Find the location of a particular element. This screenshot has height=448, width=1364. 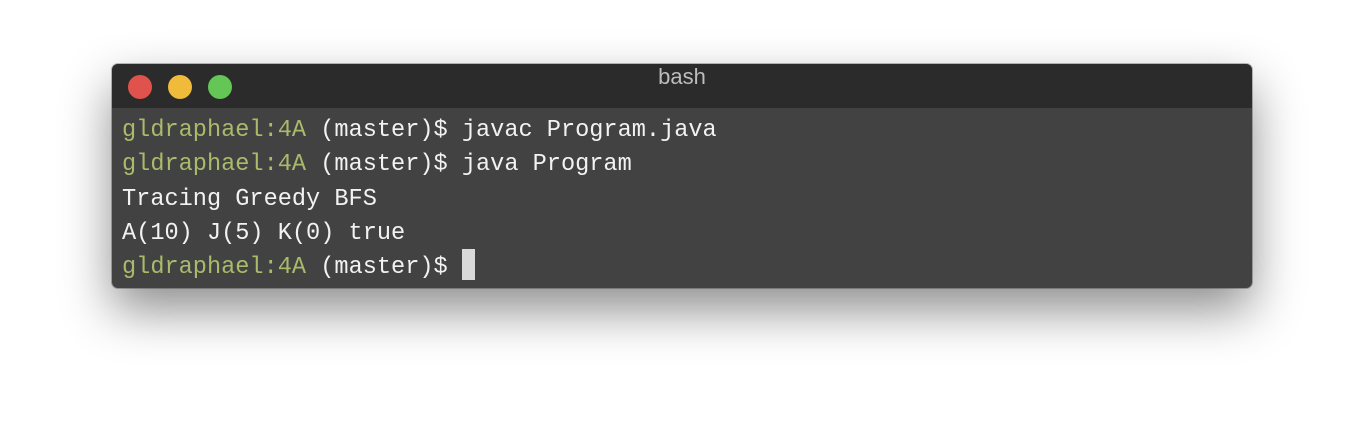

command-text: javac Program.java is located at coordinates (589, 130).